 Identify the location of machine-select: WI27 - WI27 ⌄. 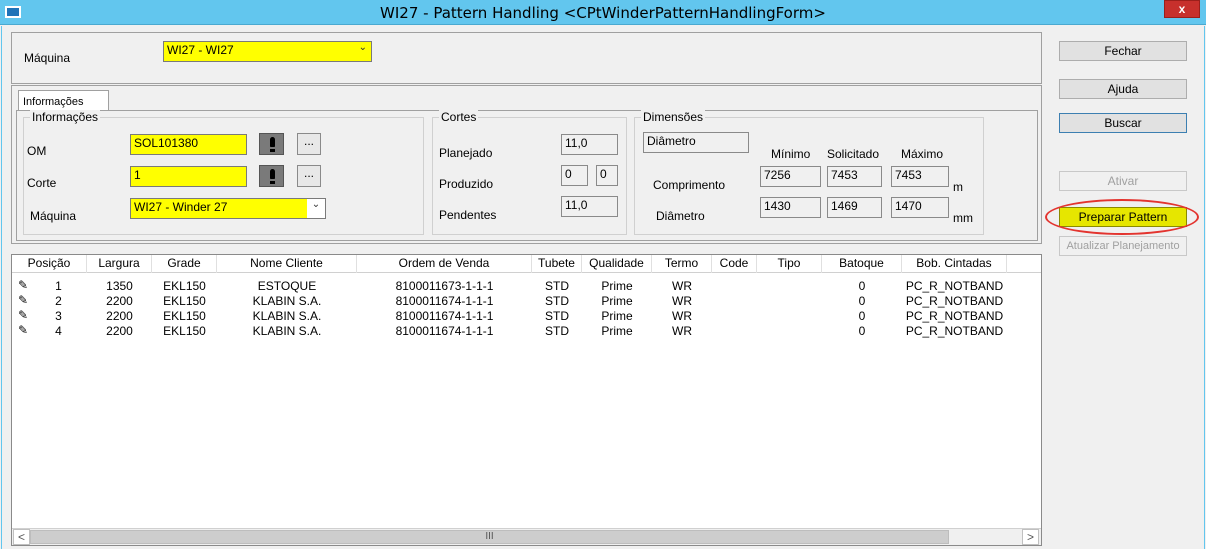
(267, 51).